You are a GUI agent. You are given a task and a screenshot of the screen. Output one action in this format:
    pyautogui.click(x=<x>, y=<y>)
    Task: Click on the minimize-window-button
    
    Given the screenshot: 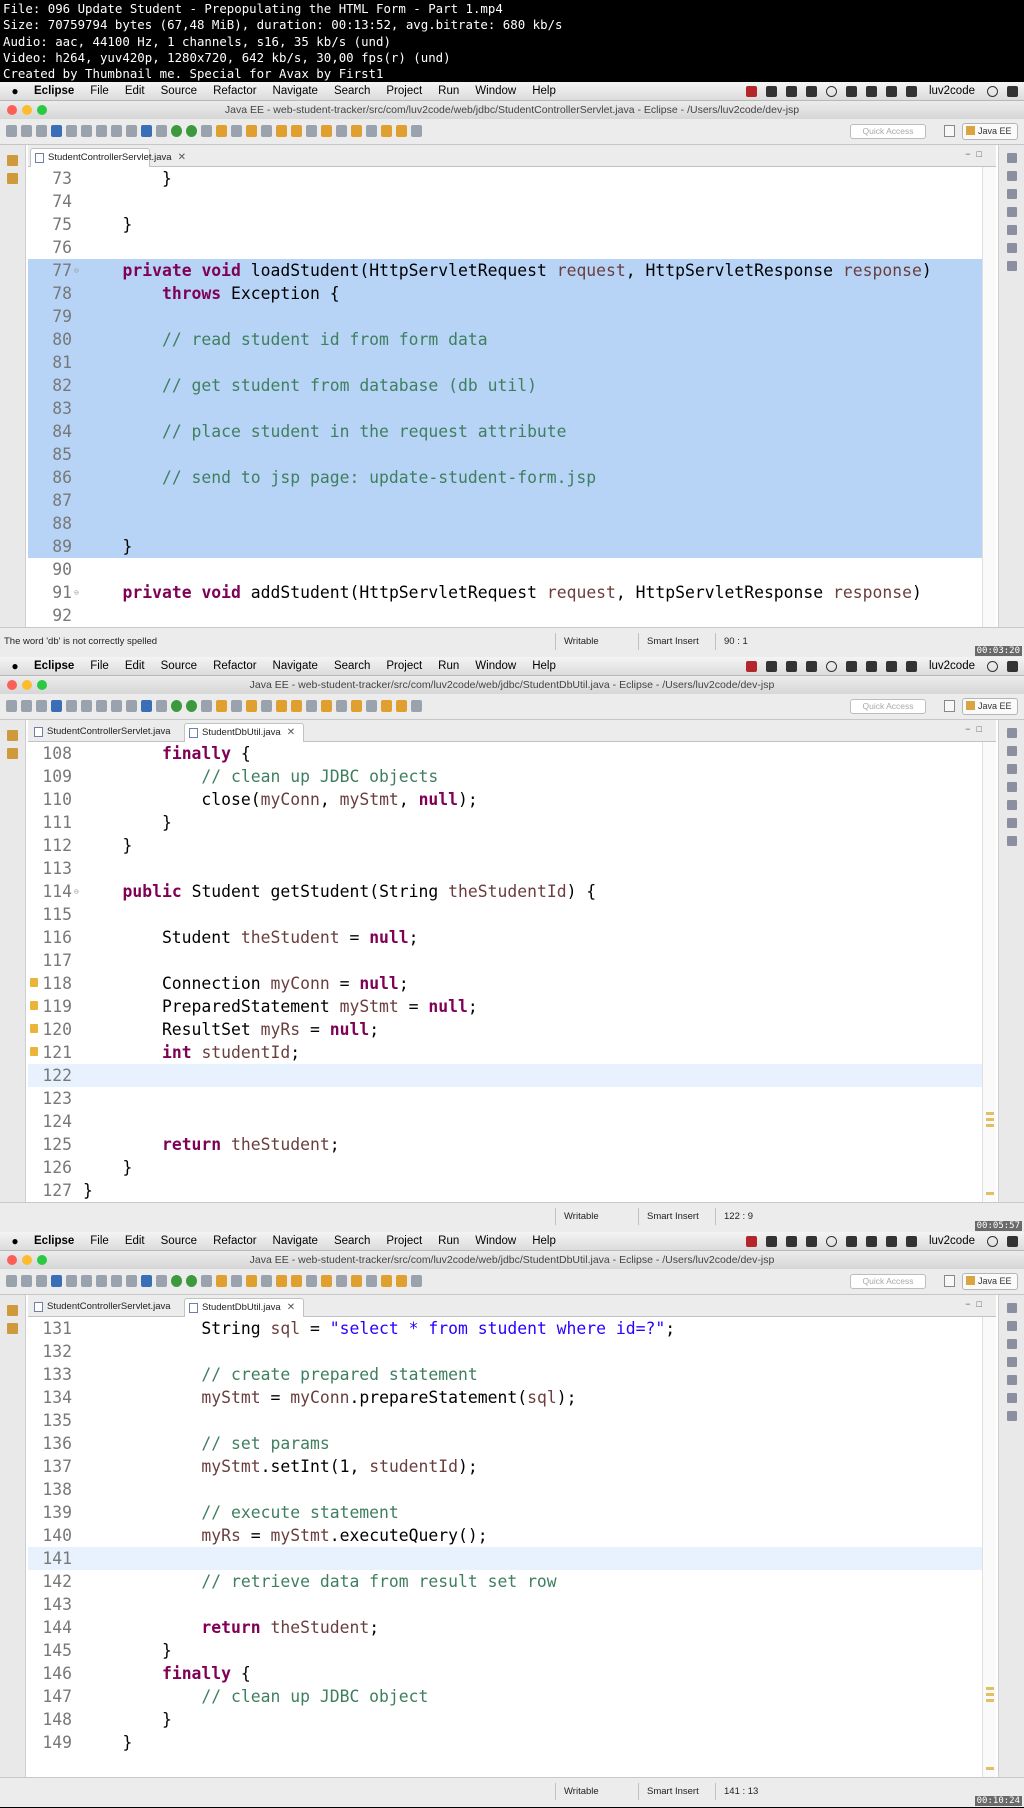 What is the action you would take?
    pyautogui.click(x=27, y=685)
    